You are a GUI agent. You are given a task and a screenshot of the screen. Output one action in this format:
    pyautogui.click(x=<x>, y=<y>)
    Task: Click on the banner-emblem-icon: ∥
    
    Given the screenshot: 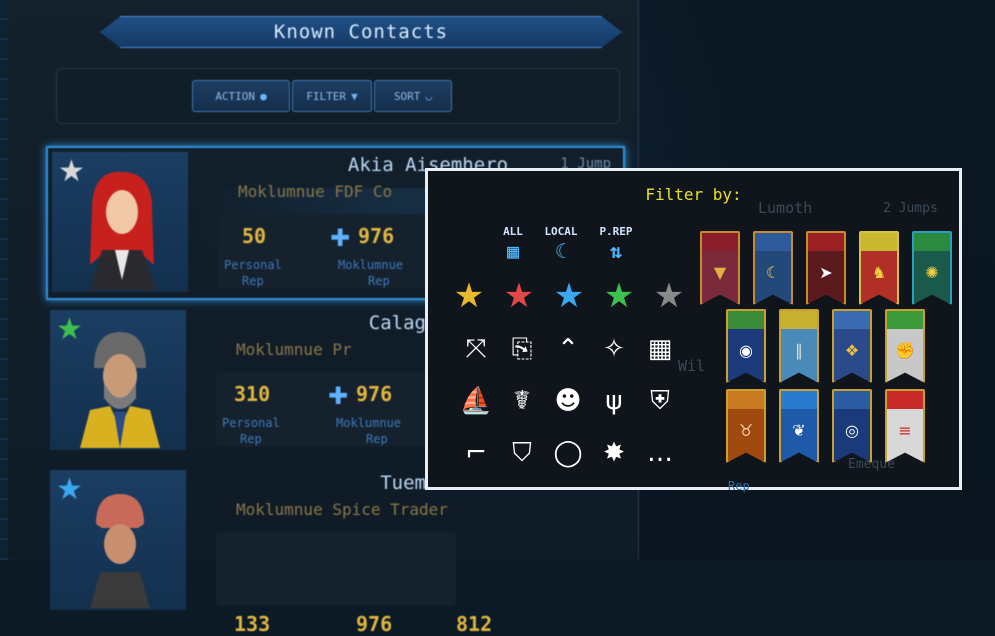 What is the action you would take?
    pyautogui.click(x=799, y=350)
    